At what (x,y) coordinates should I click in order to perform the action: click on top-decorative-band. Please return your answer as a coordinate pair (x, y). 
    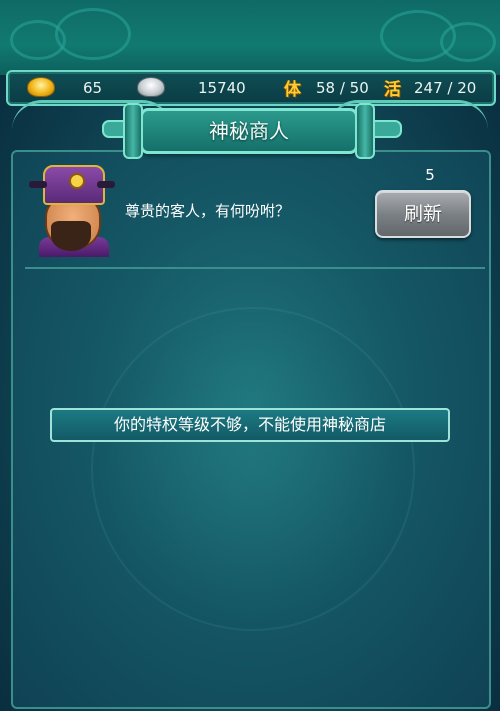
    Looking at the image, I should click on (250, 37).